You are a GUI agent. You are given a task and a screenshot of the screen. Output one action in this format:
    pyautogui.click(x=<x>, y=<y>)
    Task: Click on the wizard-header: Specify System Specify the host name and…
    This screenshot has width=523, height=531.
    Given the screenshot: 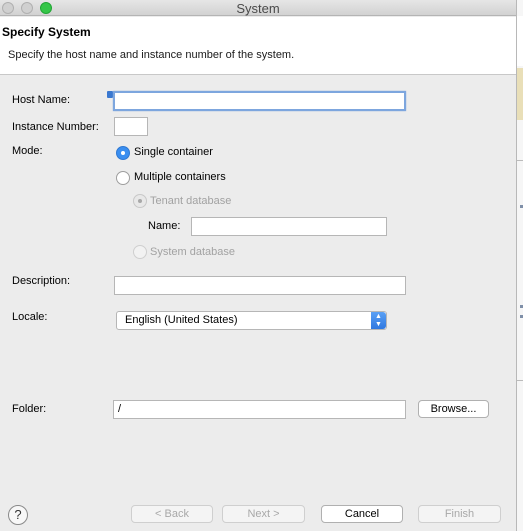 What is the action you would take?
    pyautogui.click(x=258, y=46)
    